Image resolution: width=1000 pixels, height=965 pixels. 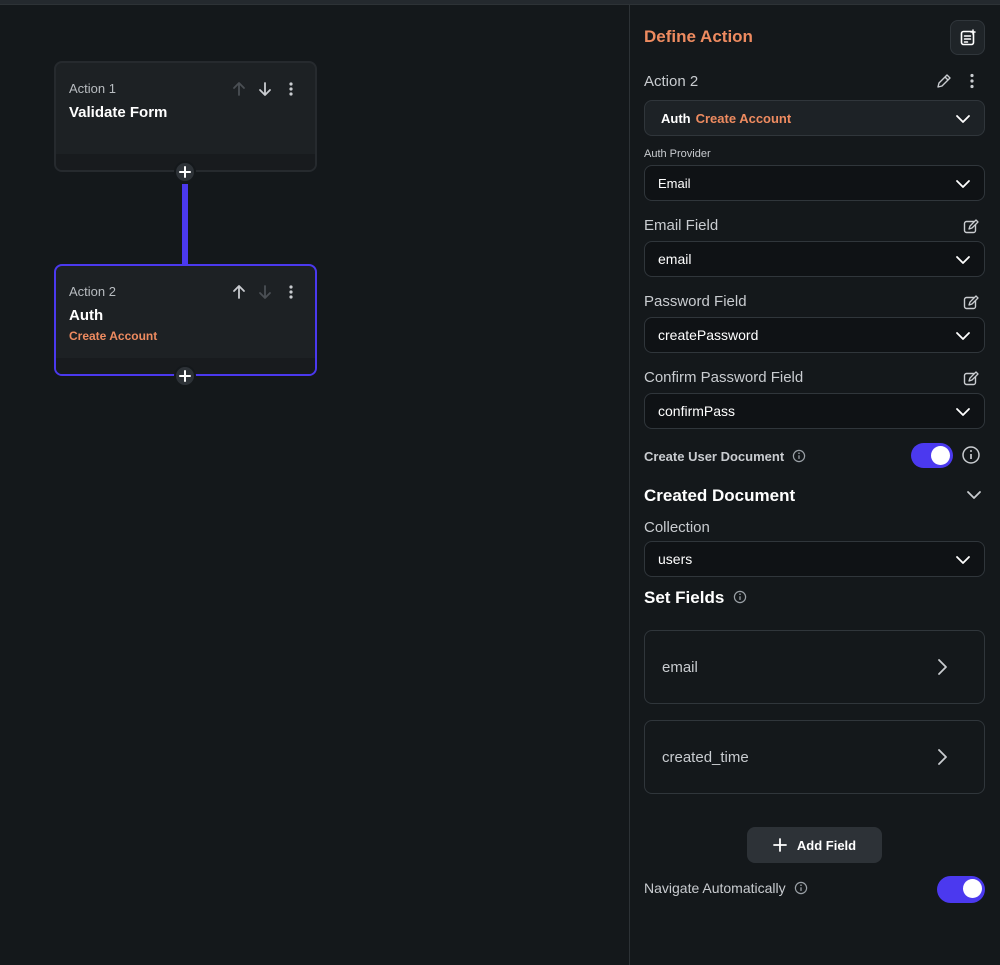 I want to click on confirm-password-field-label: Confirm Password Field, so click(x=724, y=377).